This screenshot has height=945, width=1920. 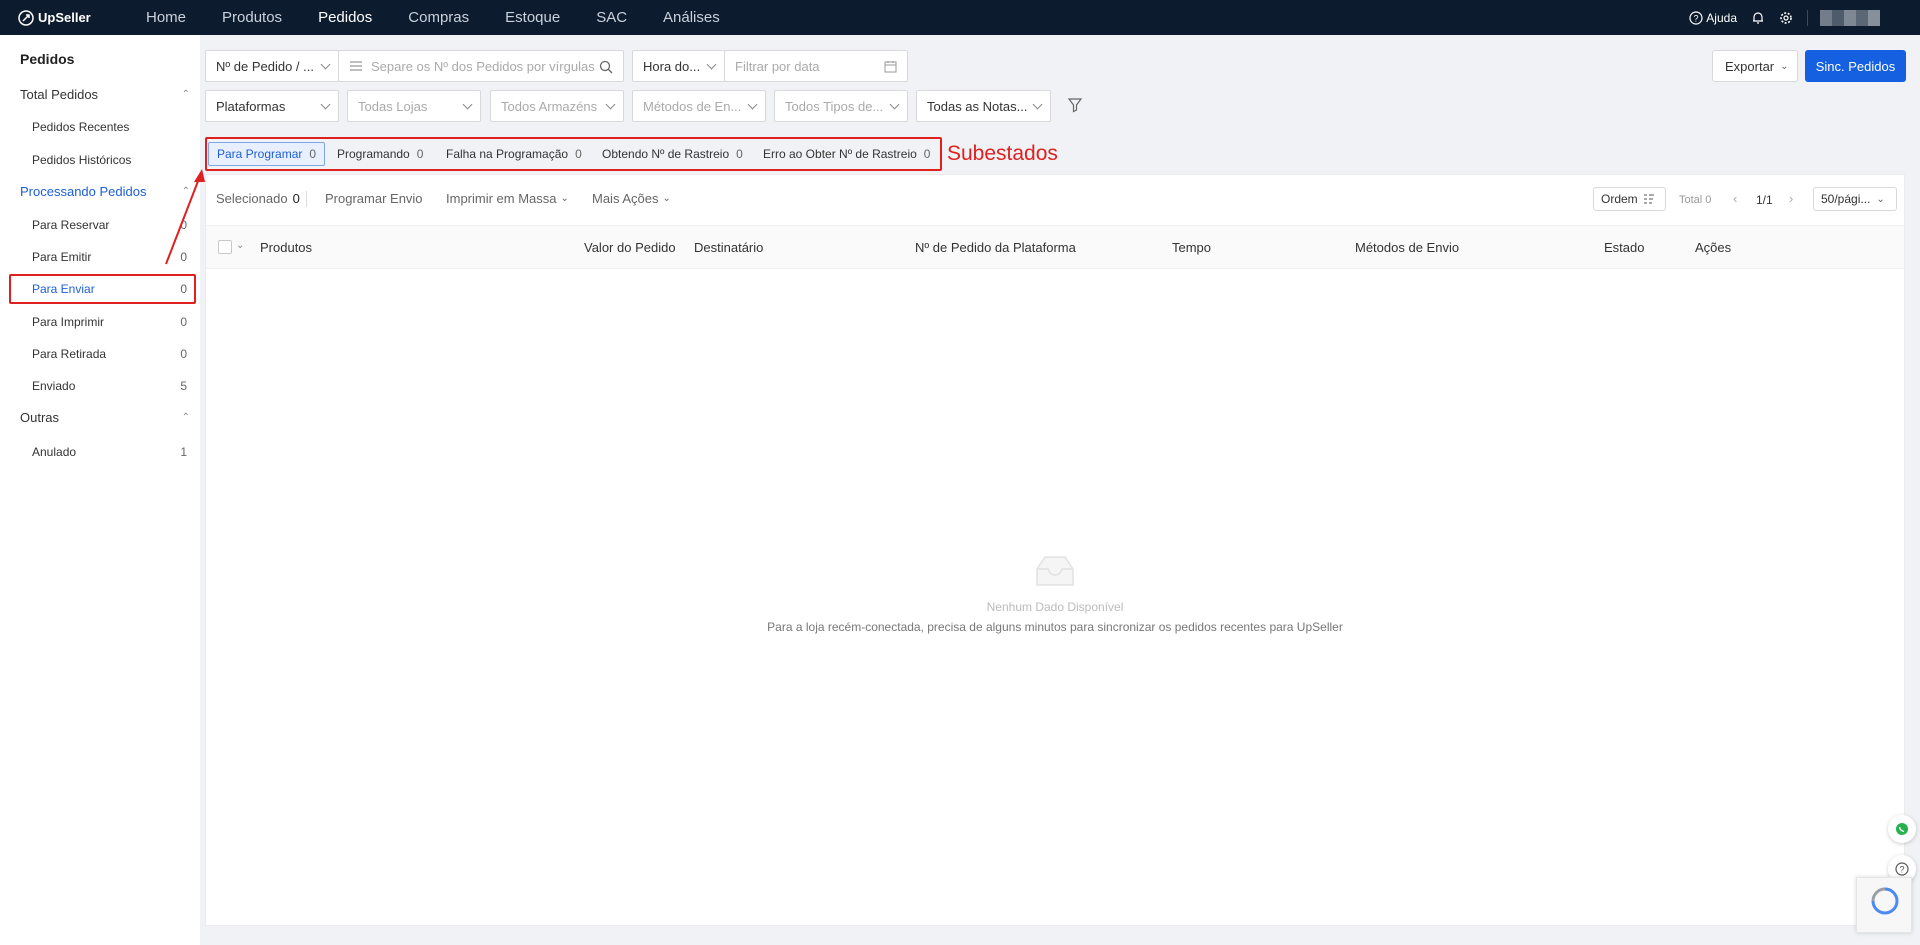 I want to click on export-button: Exportar ⌄, so click(x=1755, y=66).